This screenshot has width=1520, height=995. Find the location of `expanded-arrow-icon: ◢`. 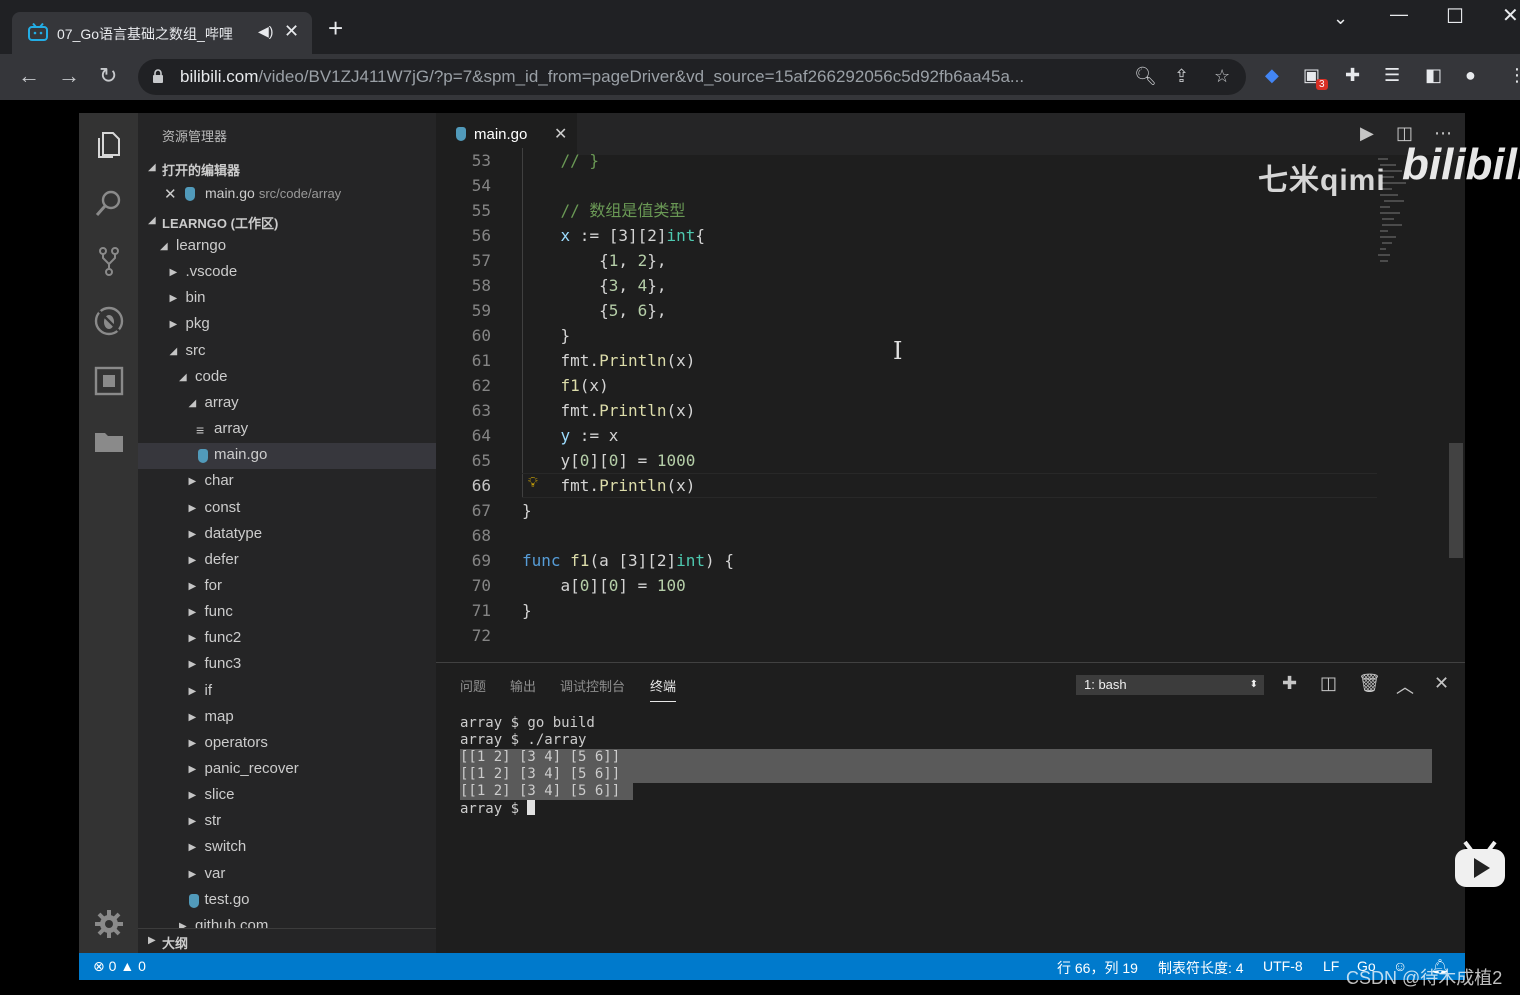

expanded-arrow-icon: ◢ is located at coordinates (164, 246).